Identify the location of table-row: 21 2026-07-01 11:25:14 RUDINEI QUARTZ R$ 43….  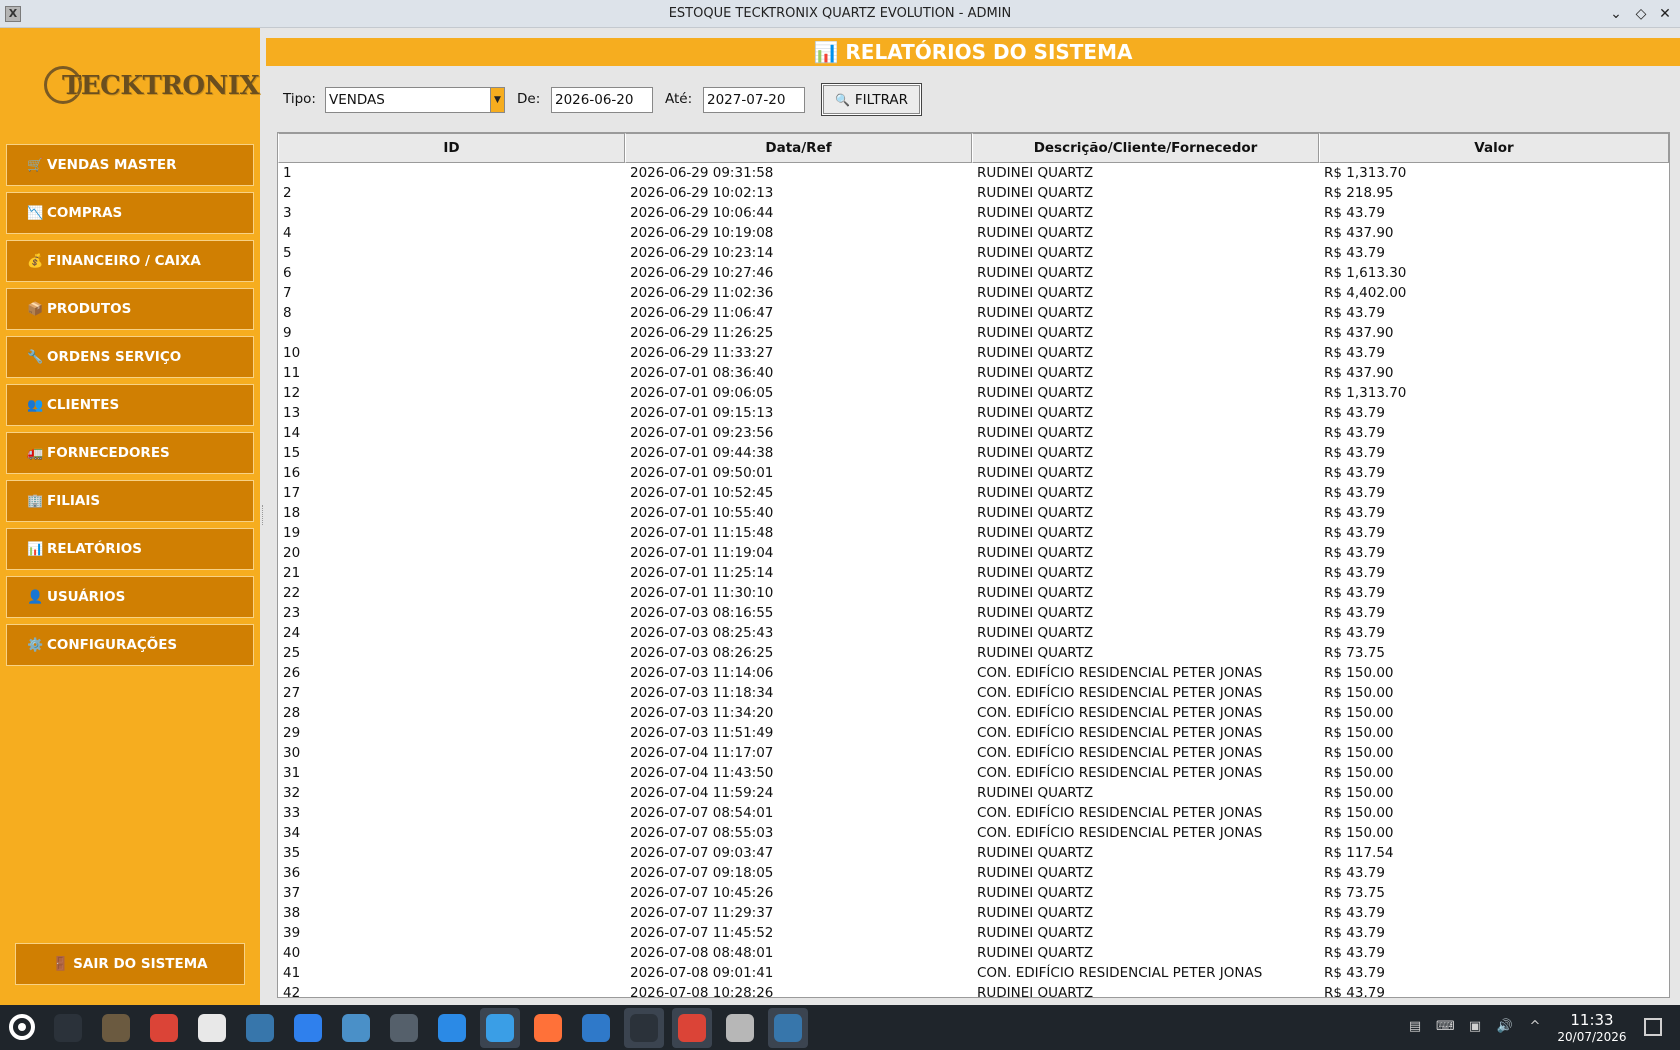
(973, 573).